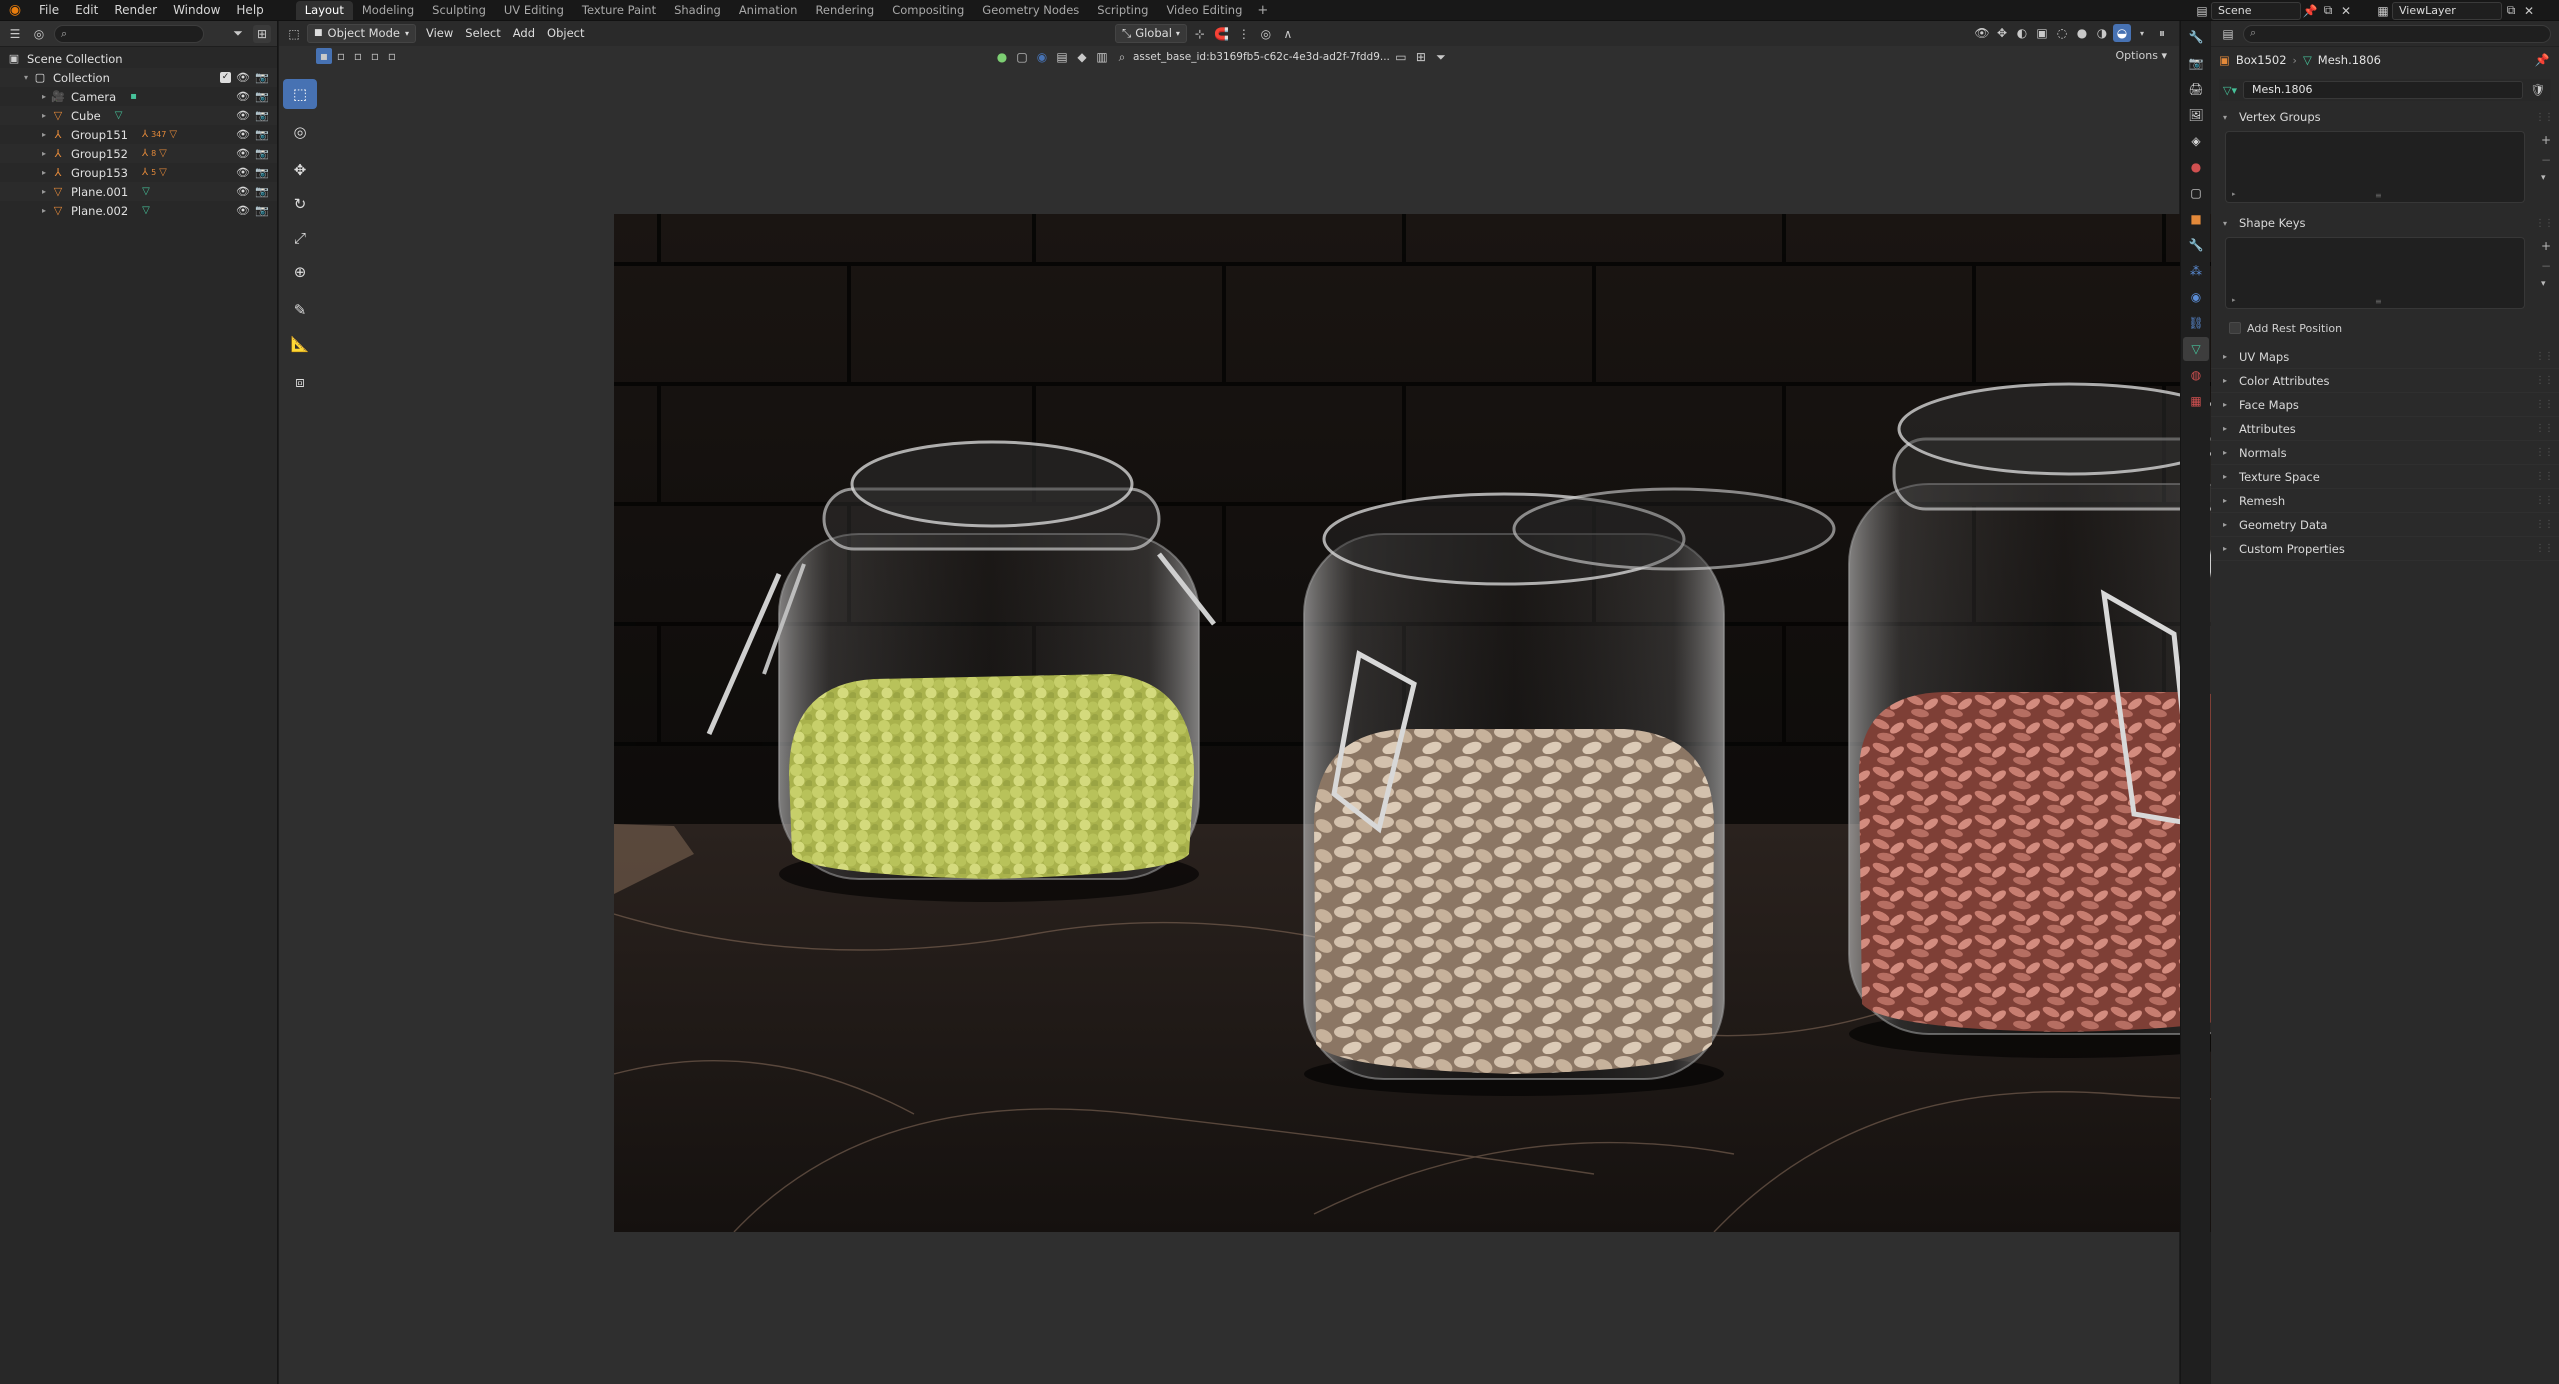 The width and height of the screenshot is (2559, 1384). What do you see at coordinates (2385, 477) in the screenshot?
I see `panel-texture-space-header: ▸ Texture Space ⋮⋮` at bounding box center [2385, 477].